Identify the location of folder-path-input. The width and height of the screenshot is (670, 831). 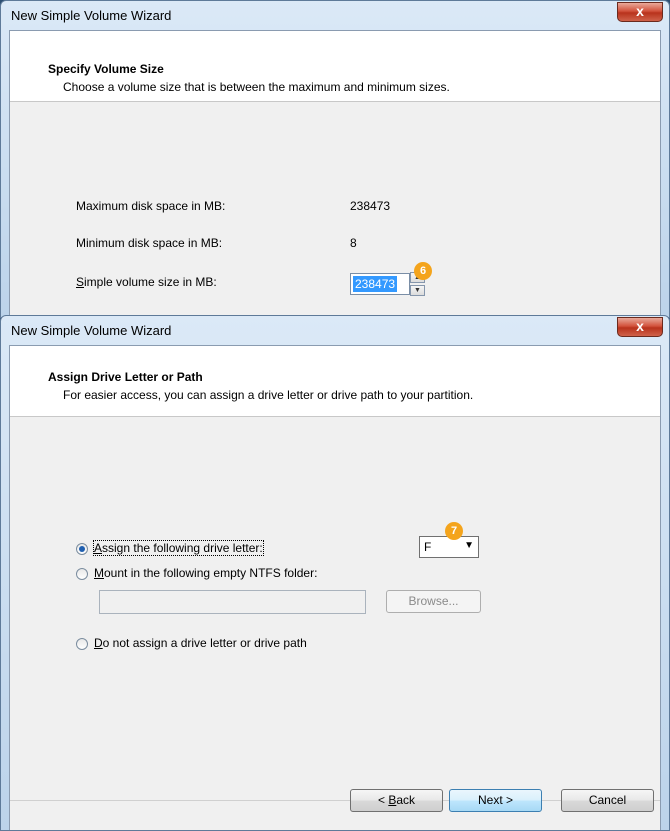
(232, 602).